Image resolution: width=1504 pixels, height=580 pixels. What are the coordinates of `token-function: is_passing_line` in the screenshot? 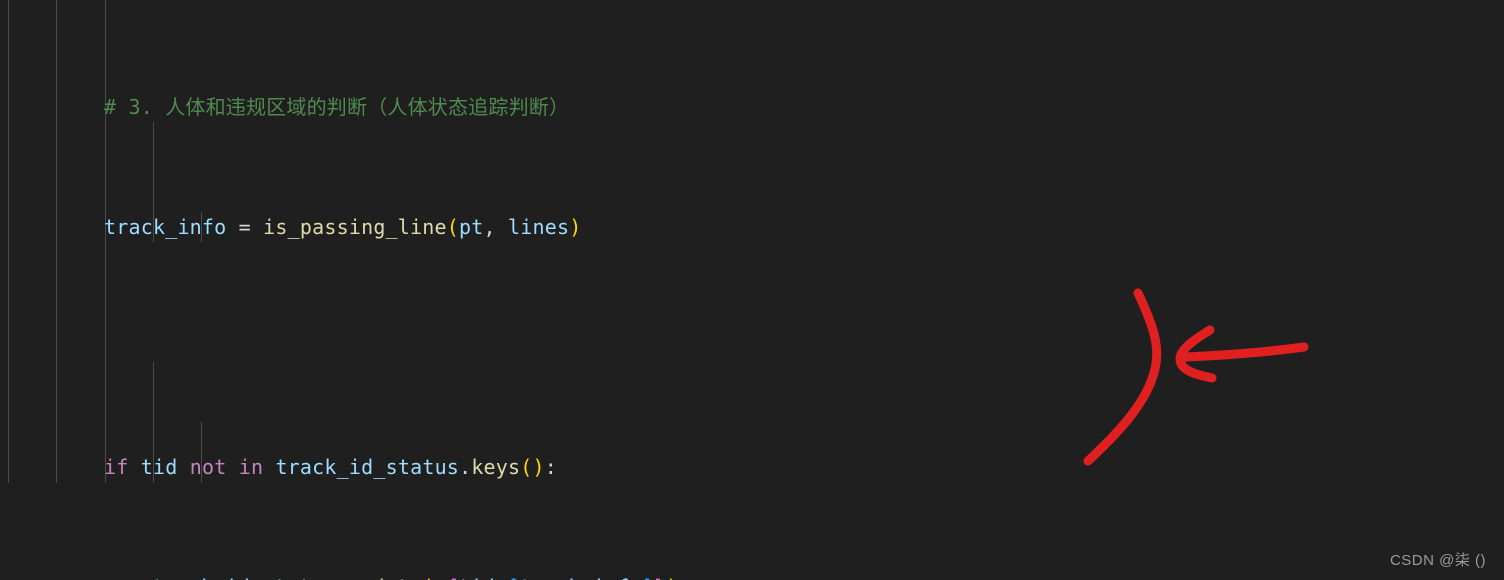 It's located at (355, 227).